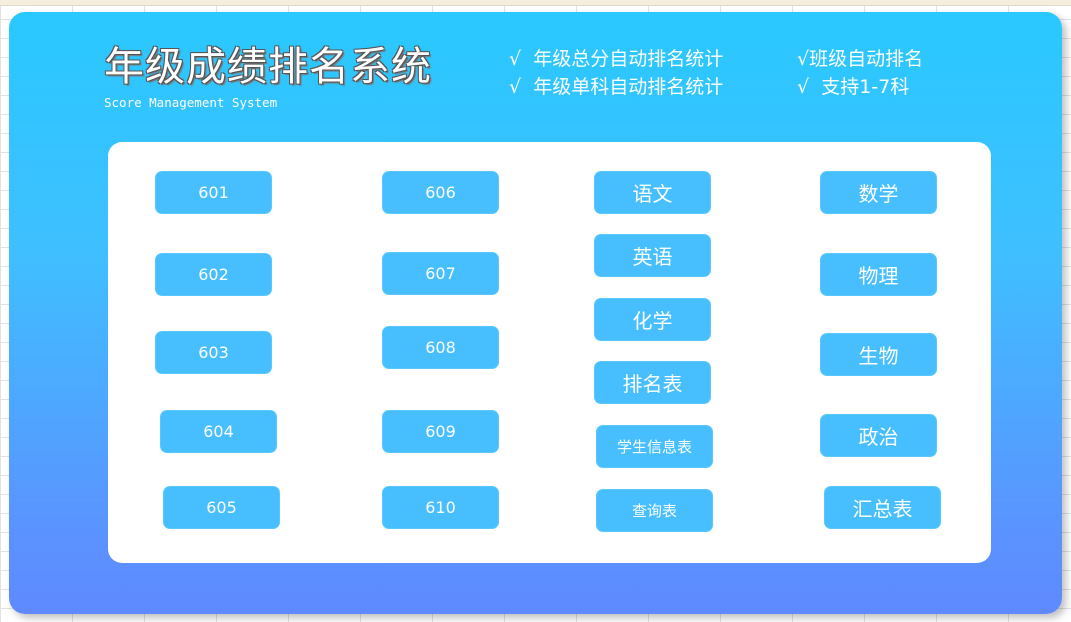 Image resolution: width=1071 pixels, height=622 pixels. I want to click on student-info-table-button: 学生信息表, so click(654, 446).